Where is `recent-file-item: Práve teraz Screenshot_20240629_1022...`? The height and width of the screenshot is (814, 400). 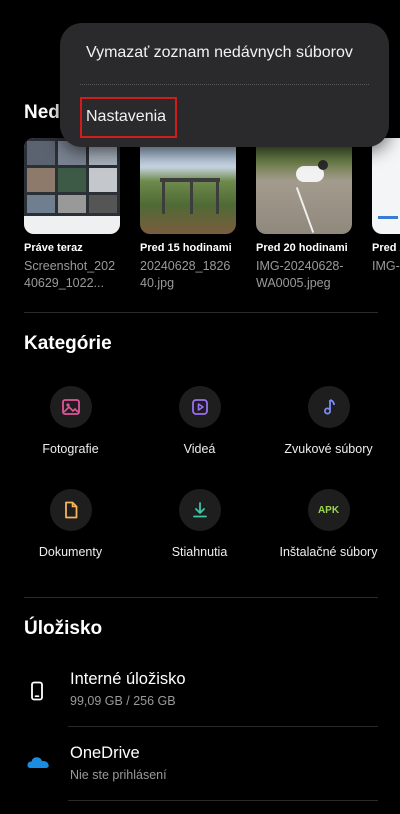 recent-file-item: Práve teraz Screenshot_20240629_1022... is located at coordinates (73, 215).